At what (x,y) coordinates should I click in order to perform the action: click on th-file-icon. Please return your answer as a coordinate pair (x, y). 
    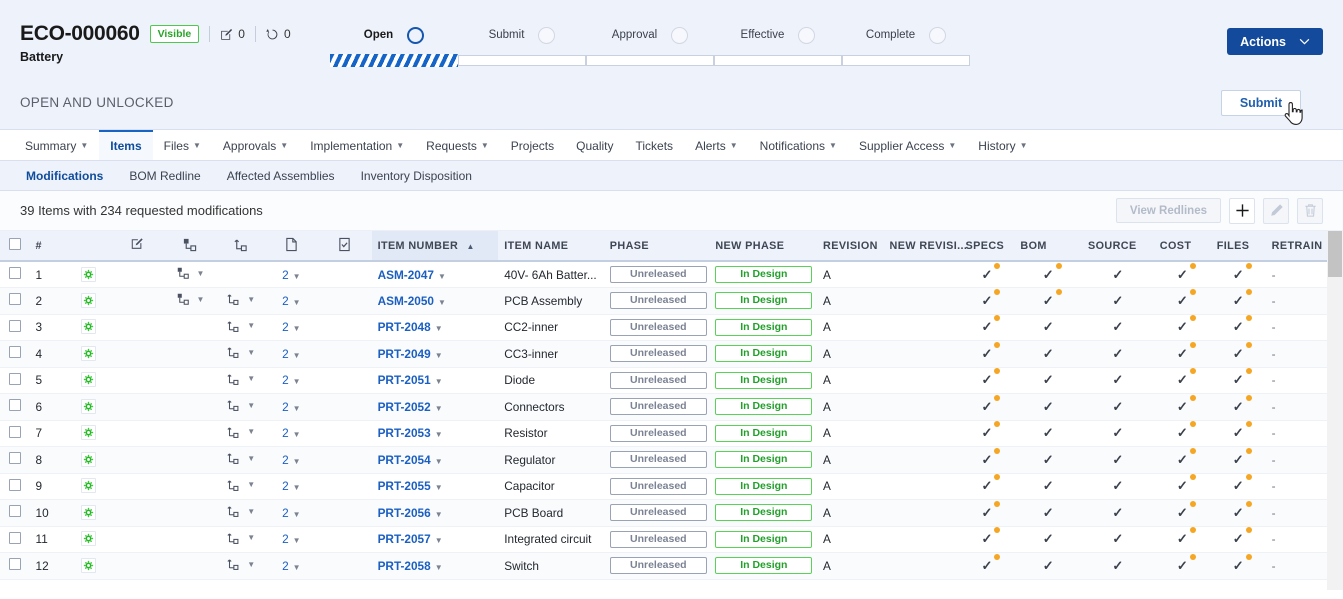
    Looking at the image, I should click on (291, 246).